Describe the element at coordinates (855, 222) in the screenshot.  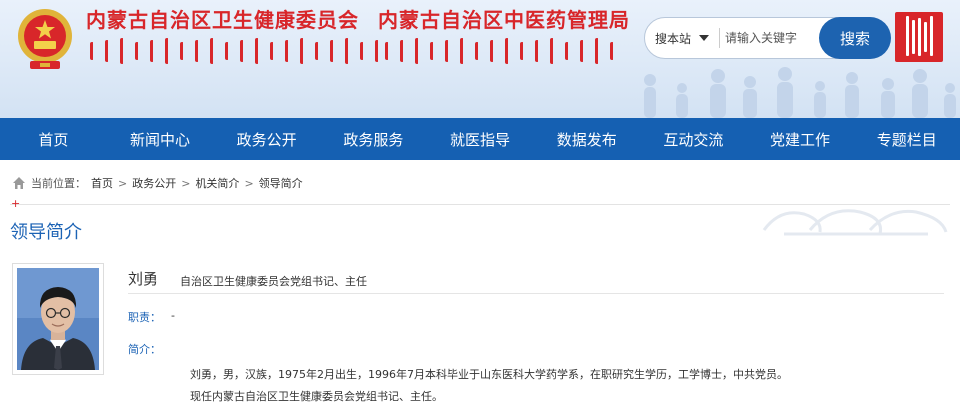
I see `decorative-cloud-pattern` at that location.